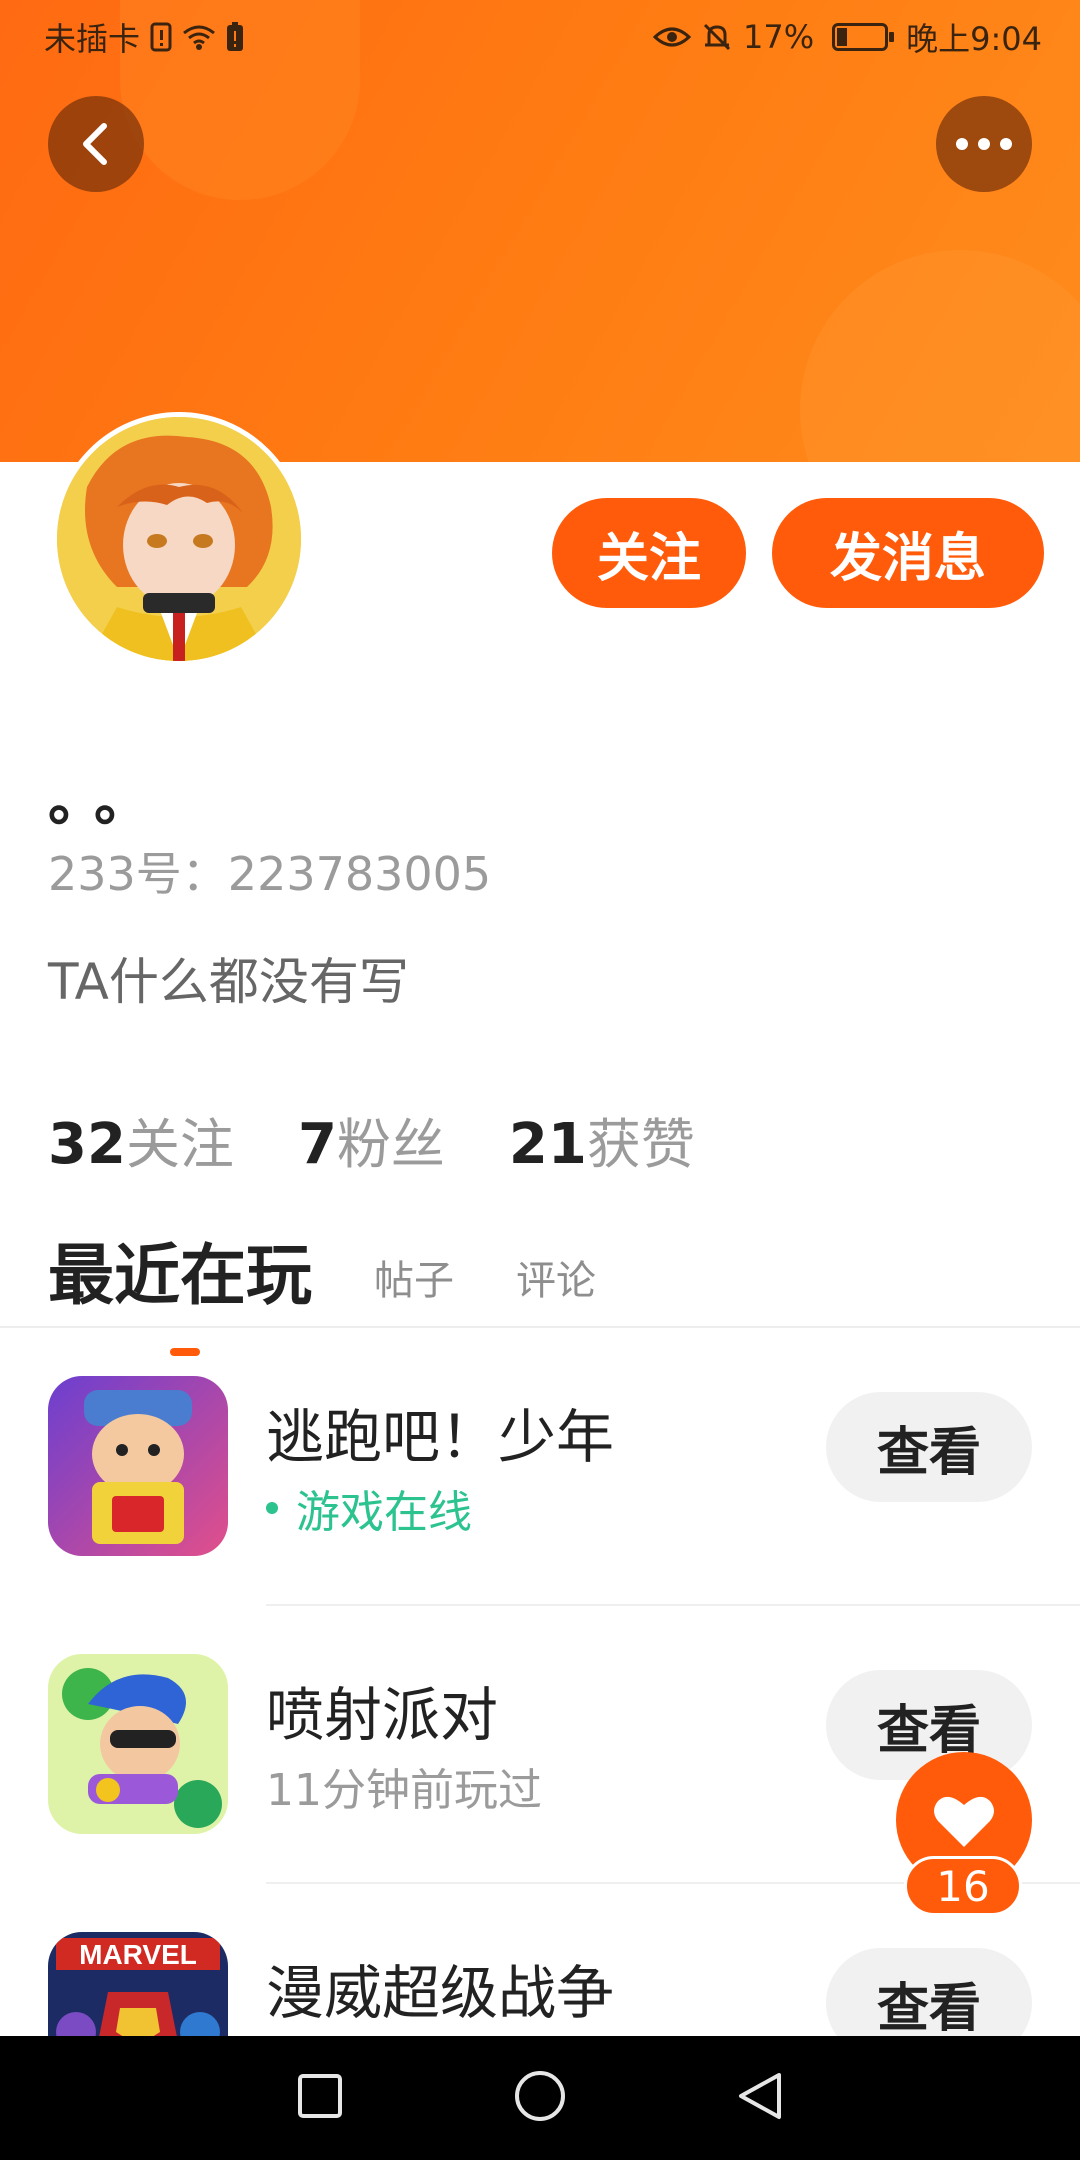 The height and width of the screenshot is (2160, 1080). What do you see at coordinates (760, 2098) in the screenshot?
I see `back-triangle-icon` at bounding box center [760, 2098].